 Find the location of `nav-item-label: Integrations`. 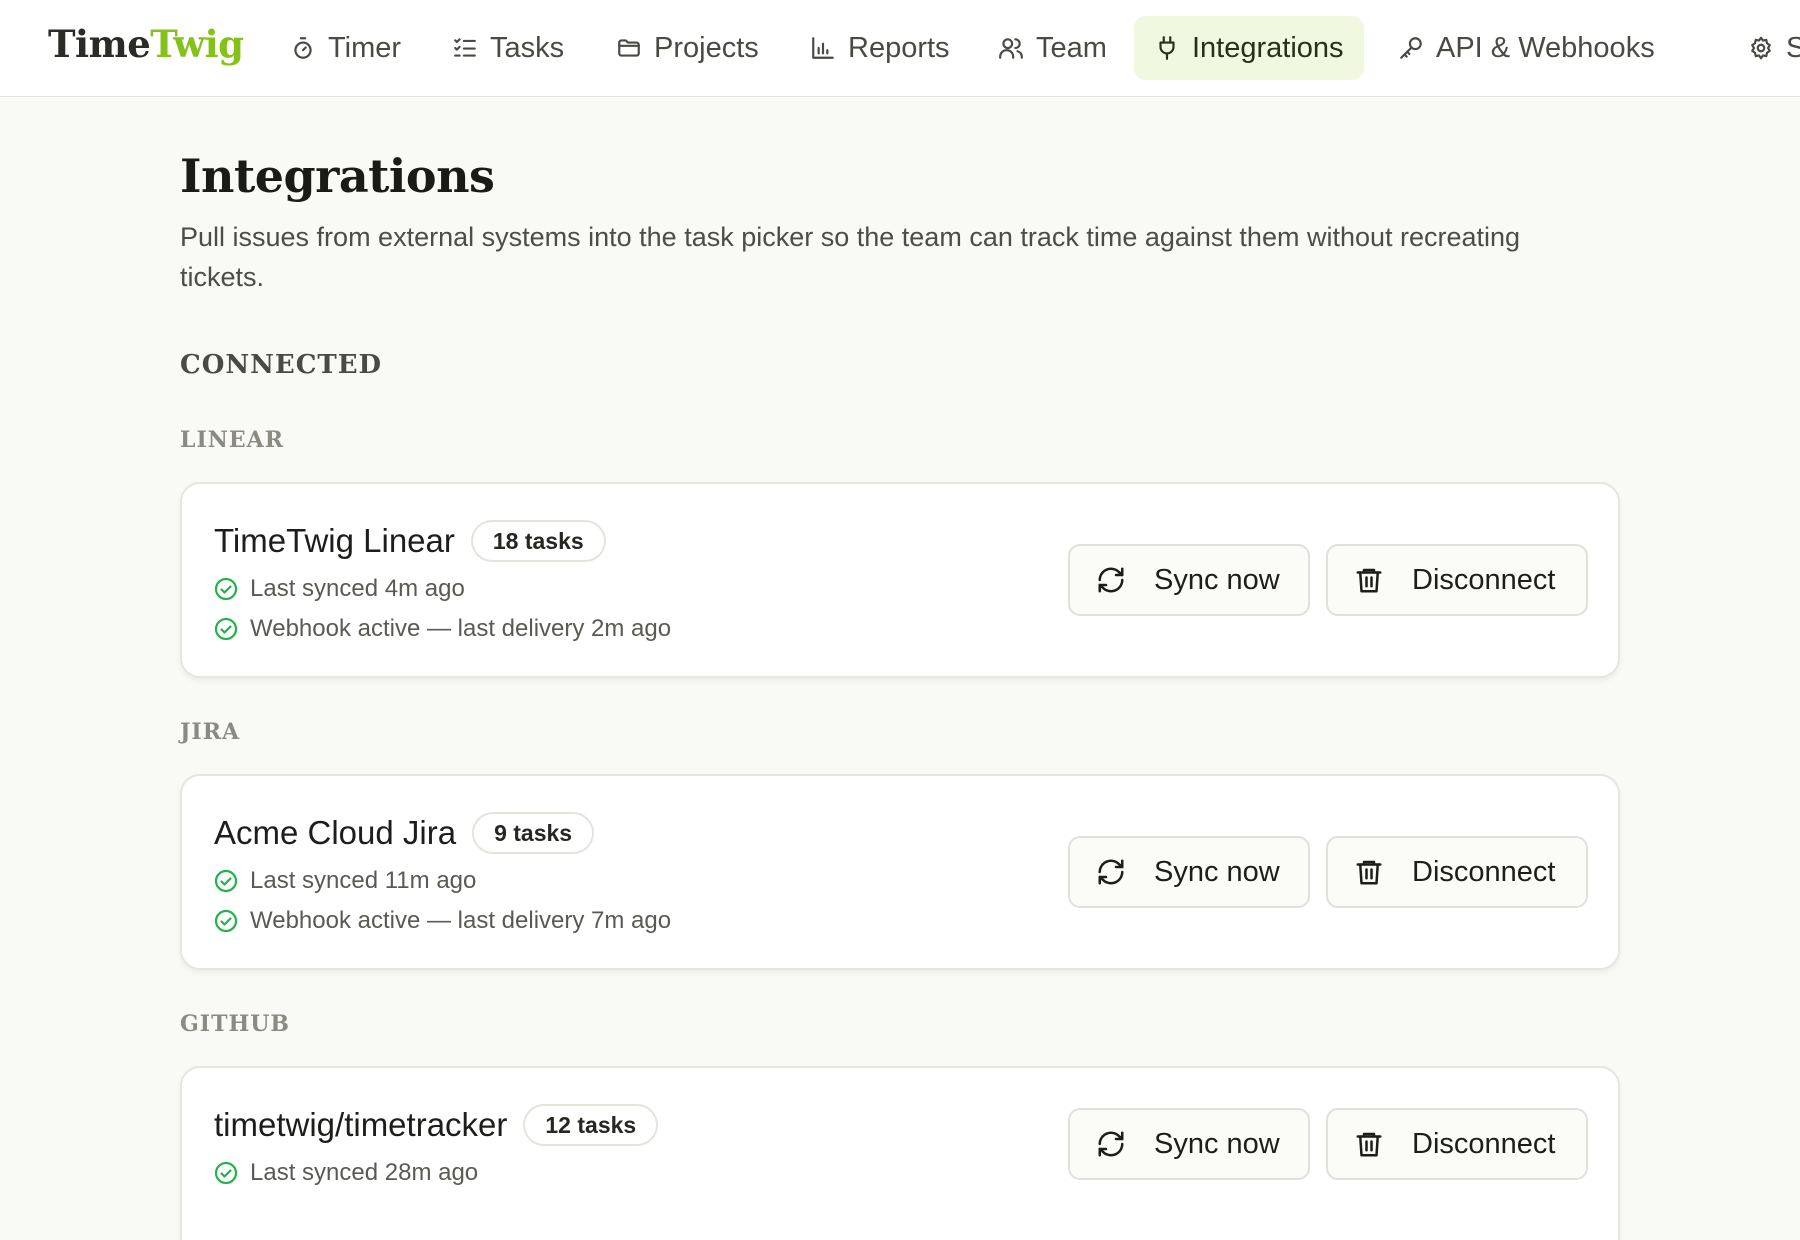

nav-item-label: Integrations is located at coordinates (1268, 47).